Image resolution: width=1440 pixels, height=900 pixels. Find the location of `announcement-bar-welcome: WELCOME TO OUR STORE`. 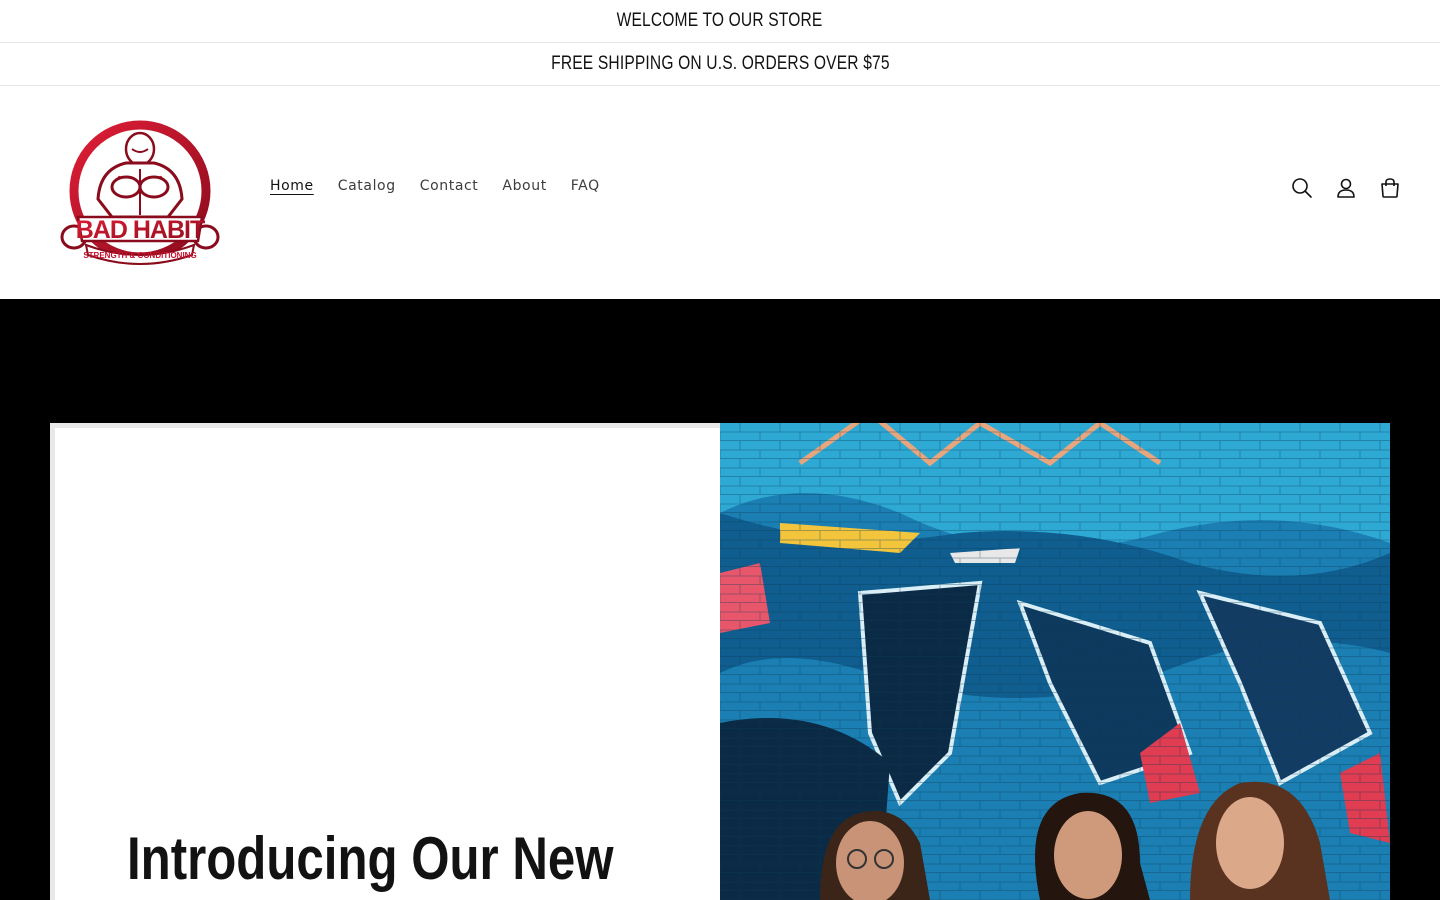

announcement-bar-welcome: WELCOME TO OUR STORE is located at coordinates (720, 21).